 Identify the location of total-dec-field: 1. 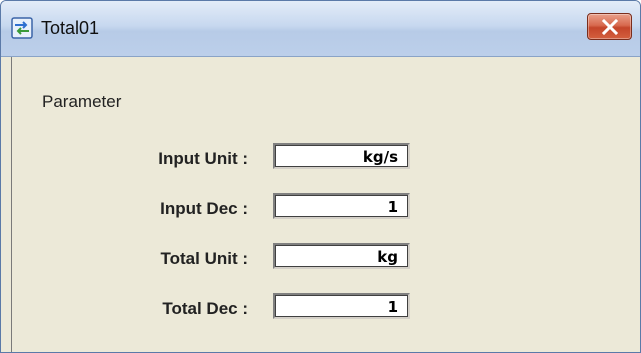
(341, 306).